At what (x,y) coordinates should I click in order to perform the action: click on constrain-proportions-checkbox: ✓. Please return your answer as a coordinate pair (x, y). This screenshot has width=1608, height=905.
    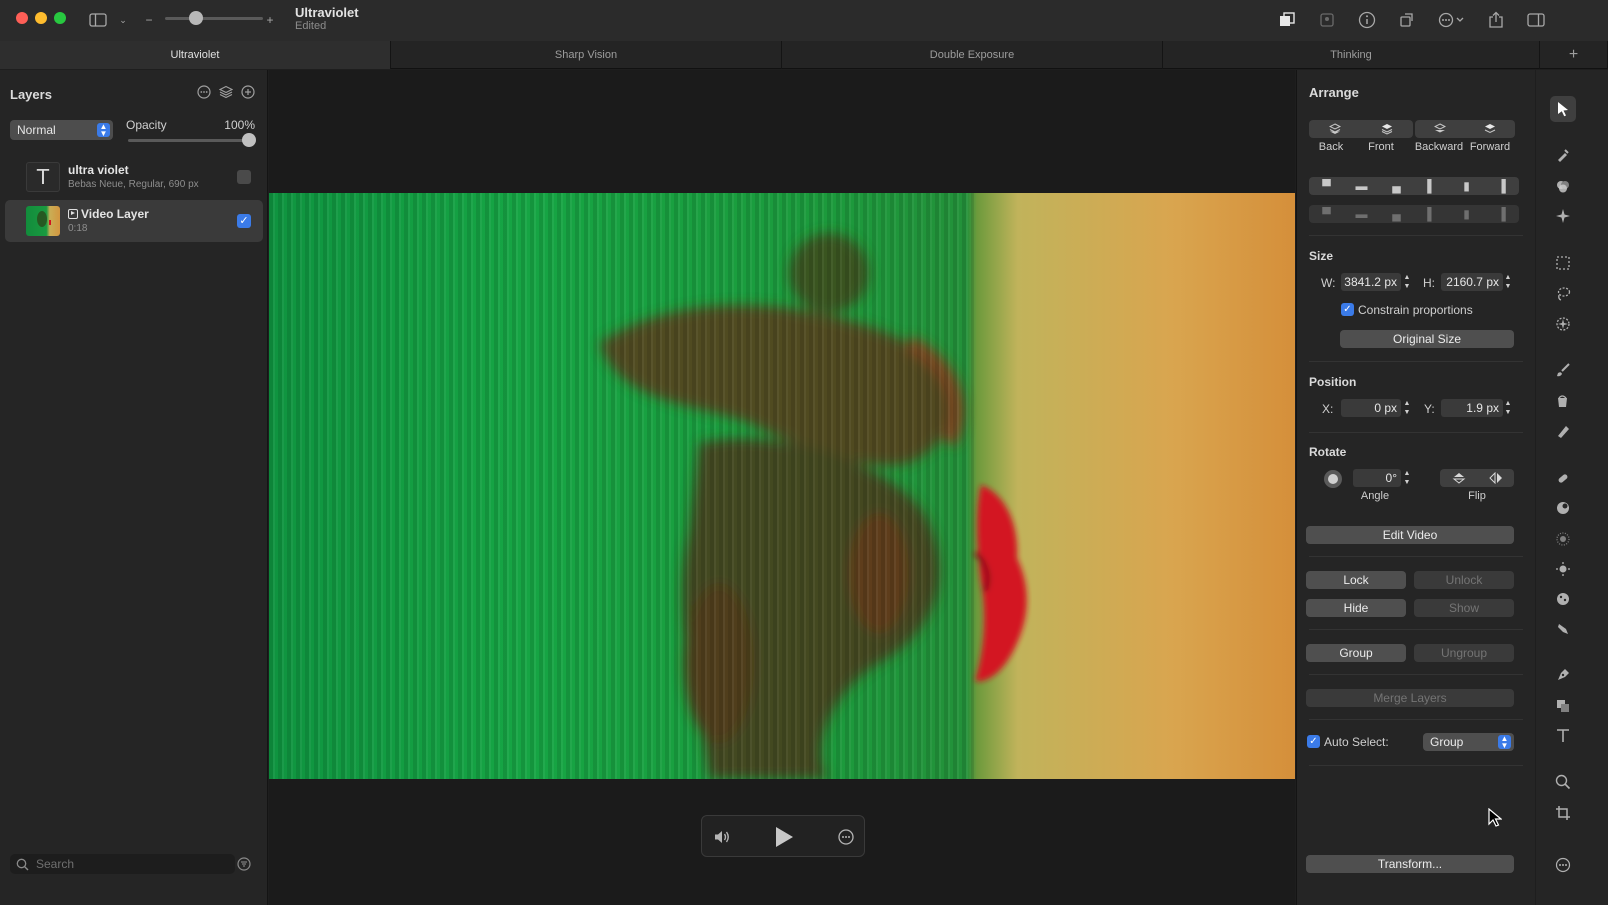
    Looking at the image, I should click on (1347, 309).